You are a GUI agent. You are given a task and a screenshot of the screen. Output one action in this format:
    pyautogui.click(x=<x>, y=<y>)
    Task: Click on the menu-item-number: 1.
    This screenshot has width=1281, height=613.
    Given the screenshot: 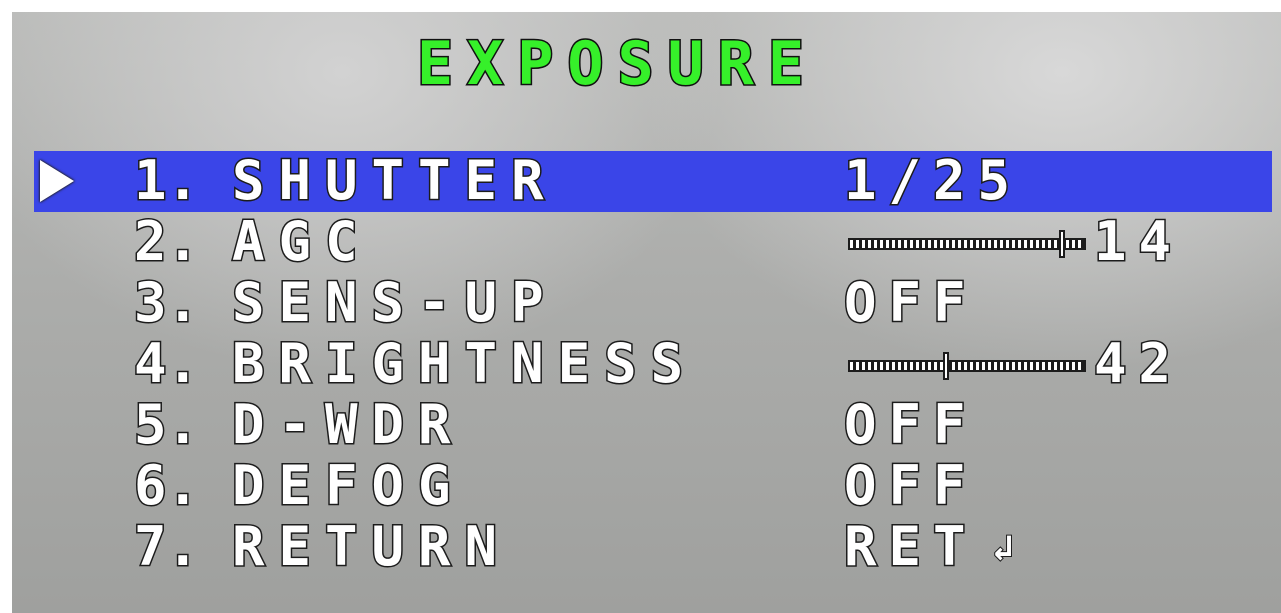 What is the action you would take?
    pyautogui.click(x=166, y=180)
    